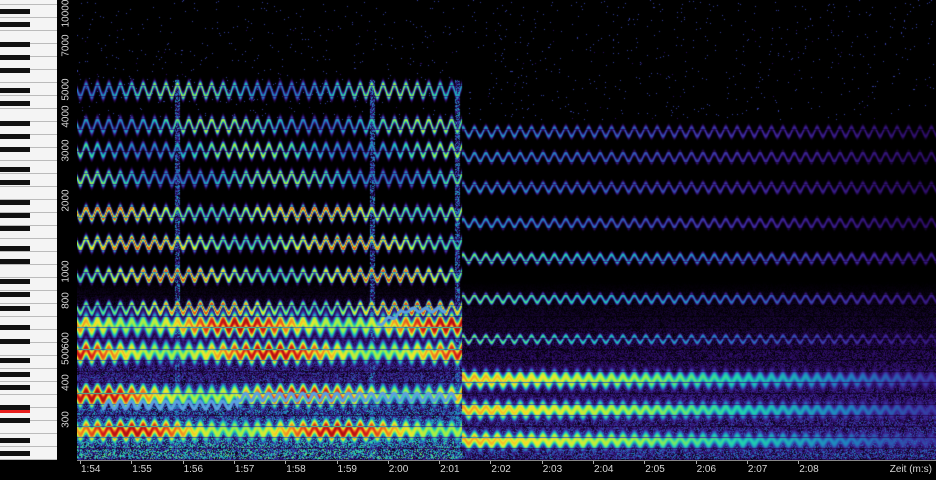  I want to click on time-tick-label: 1:55, so click(142, 469).